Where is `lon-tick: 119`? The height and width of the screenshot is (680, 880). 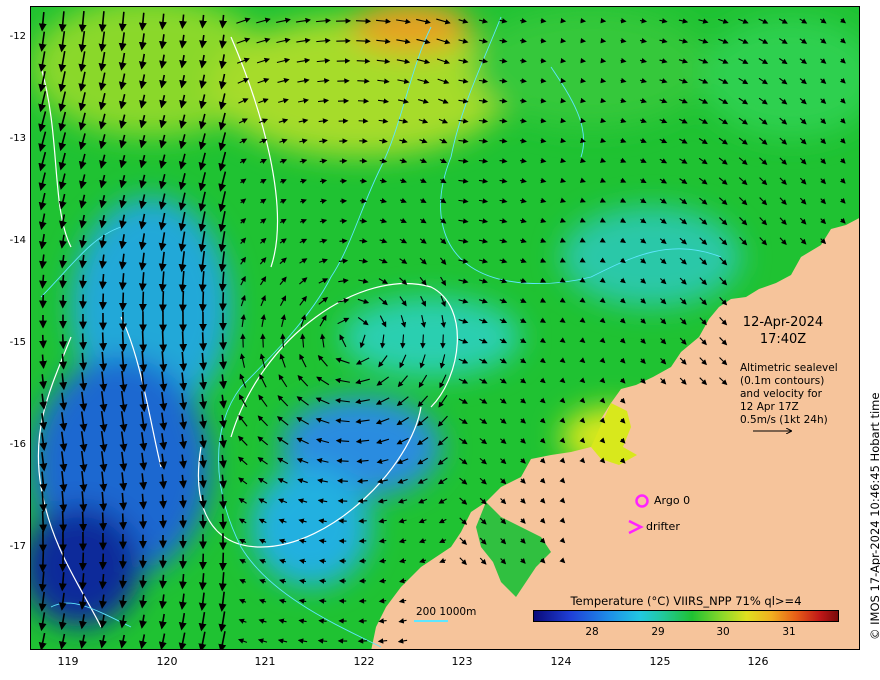 lon-tick: 119 is located at coordinates (68, 661).